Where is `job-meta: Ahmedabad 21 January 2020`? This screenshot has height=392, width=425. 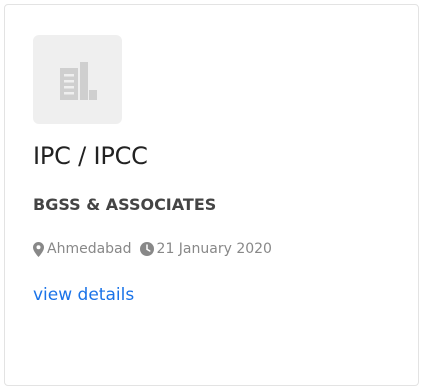
job-meta: Ahmedabad 21 January 2020 is located at coordinates (152, 249).